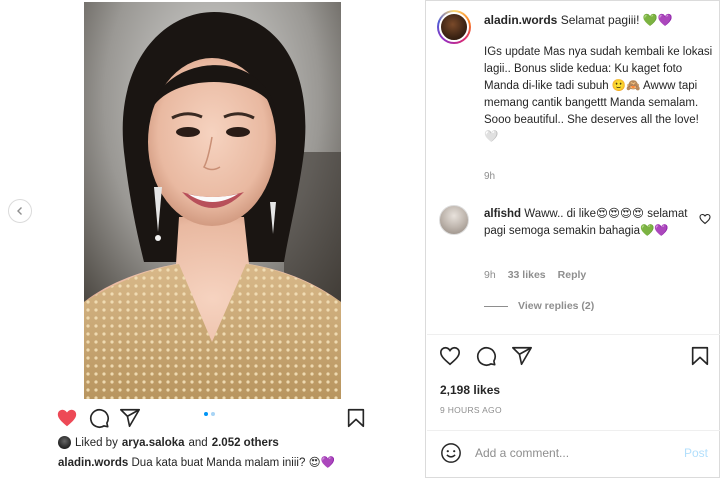 The height and width of the screenshot is (478, 720). I want to click on liked-by-user-link: arya.saloka, so click(153, 443).